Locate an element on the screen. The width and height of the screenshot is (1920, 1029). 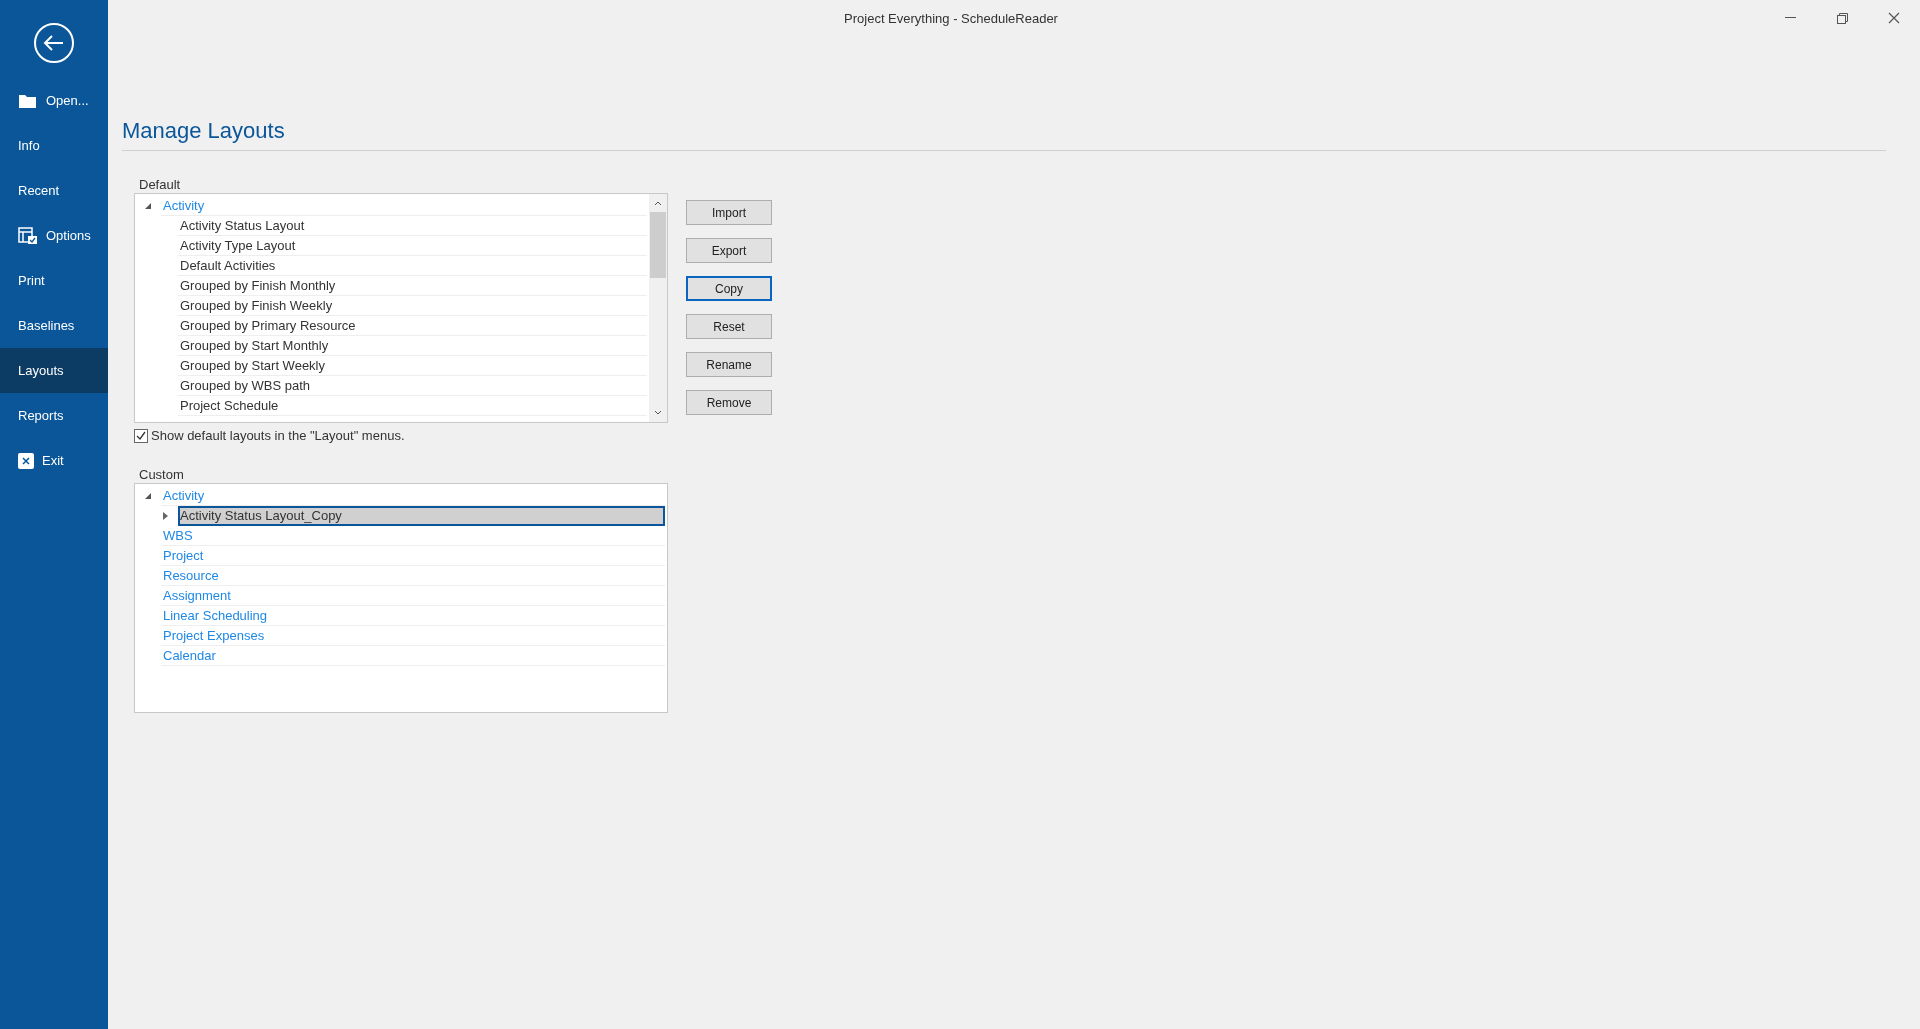
options-icon is located at coordinates (28, 235).